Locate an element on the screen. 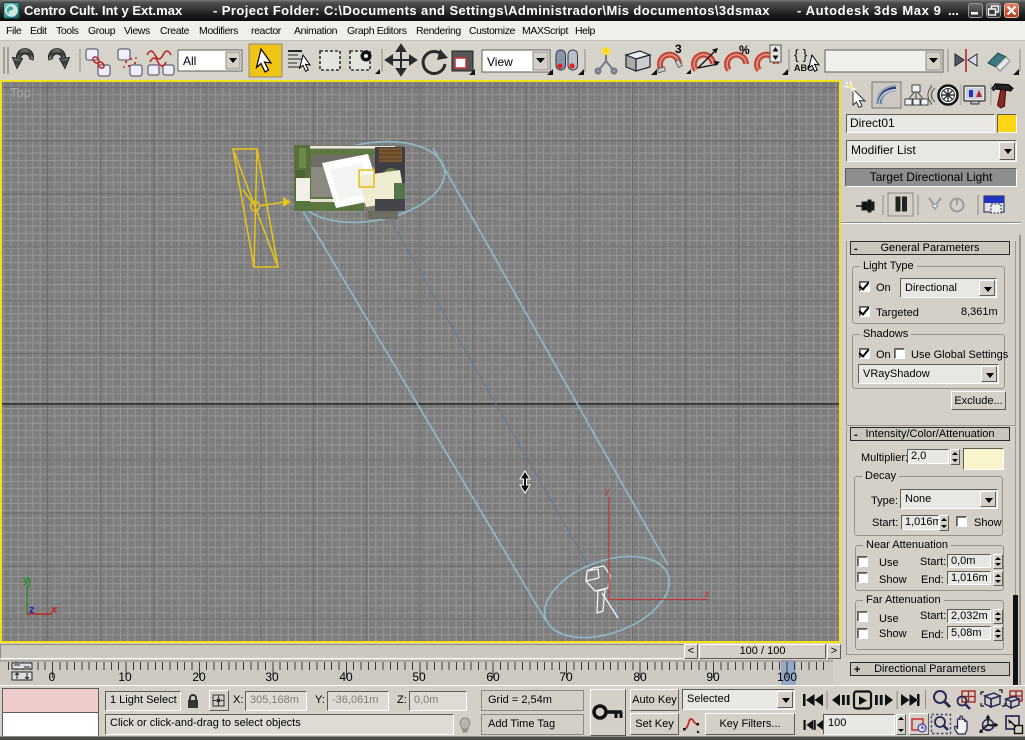 This screenshot has height=740, width=1025. svg-text: 80 is located at coordinates (640, 677).